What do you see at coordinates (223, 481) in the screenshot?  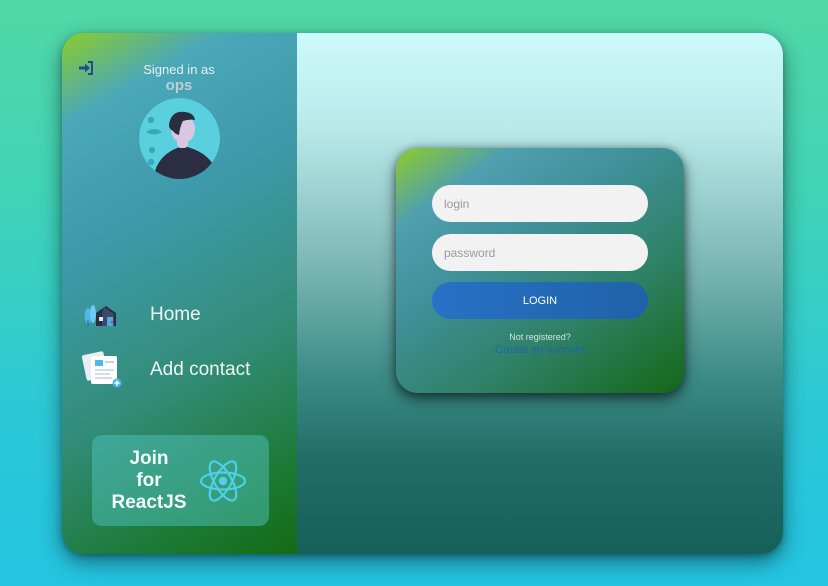 I see `react-logo-icon` at bounding box center [223, 481].